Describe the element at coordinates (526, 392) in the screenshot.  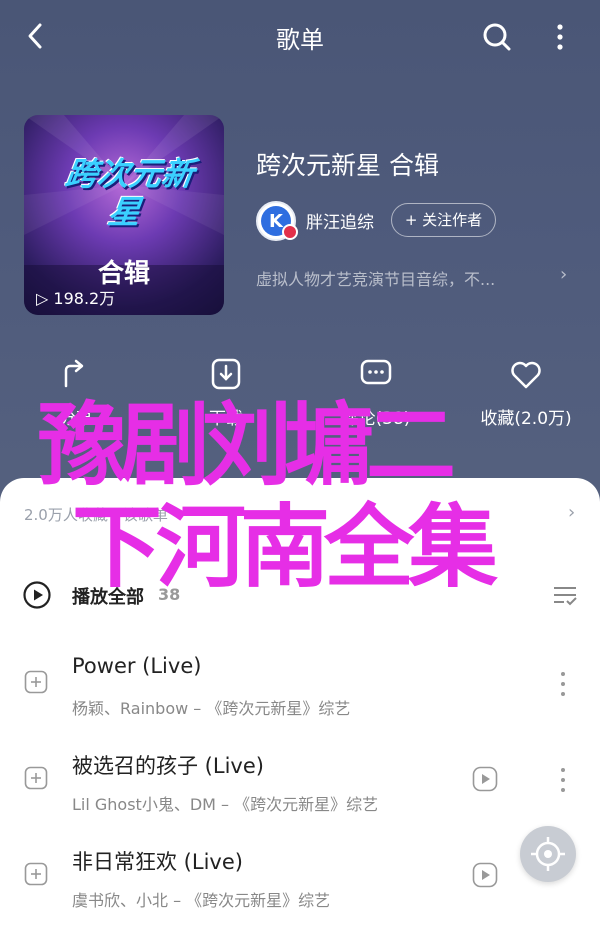
I see `collect-button: 收藏(2.0万)` at that location.